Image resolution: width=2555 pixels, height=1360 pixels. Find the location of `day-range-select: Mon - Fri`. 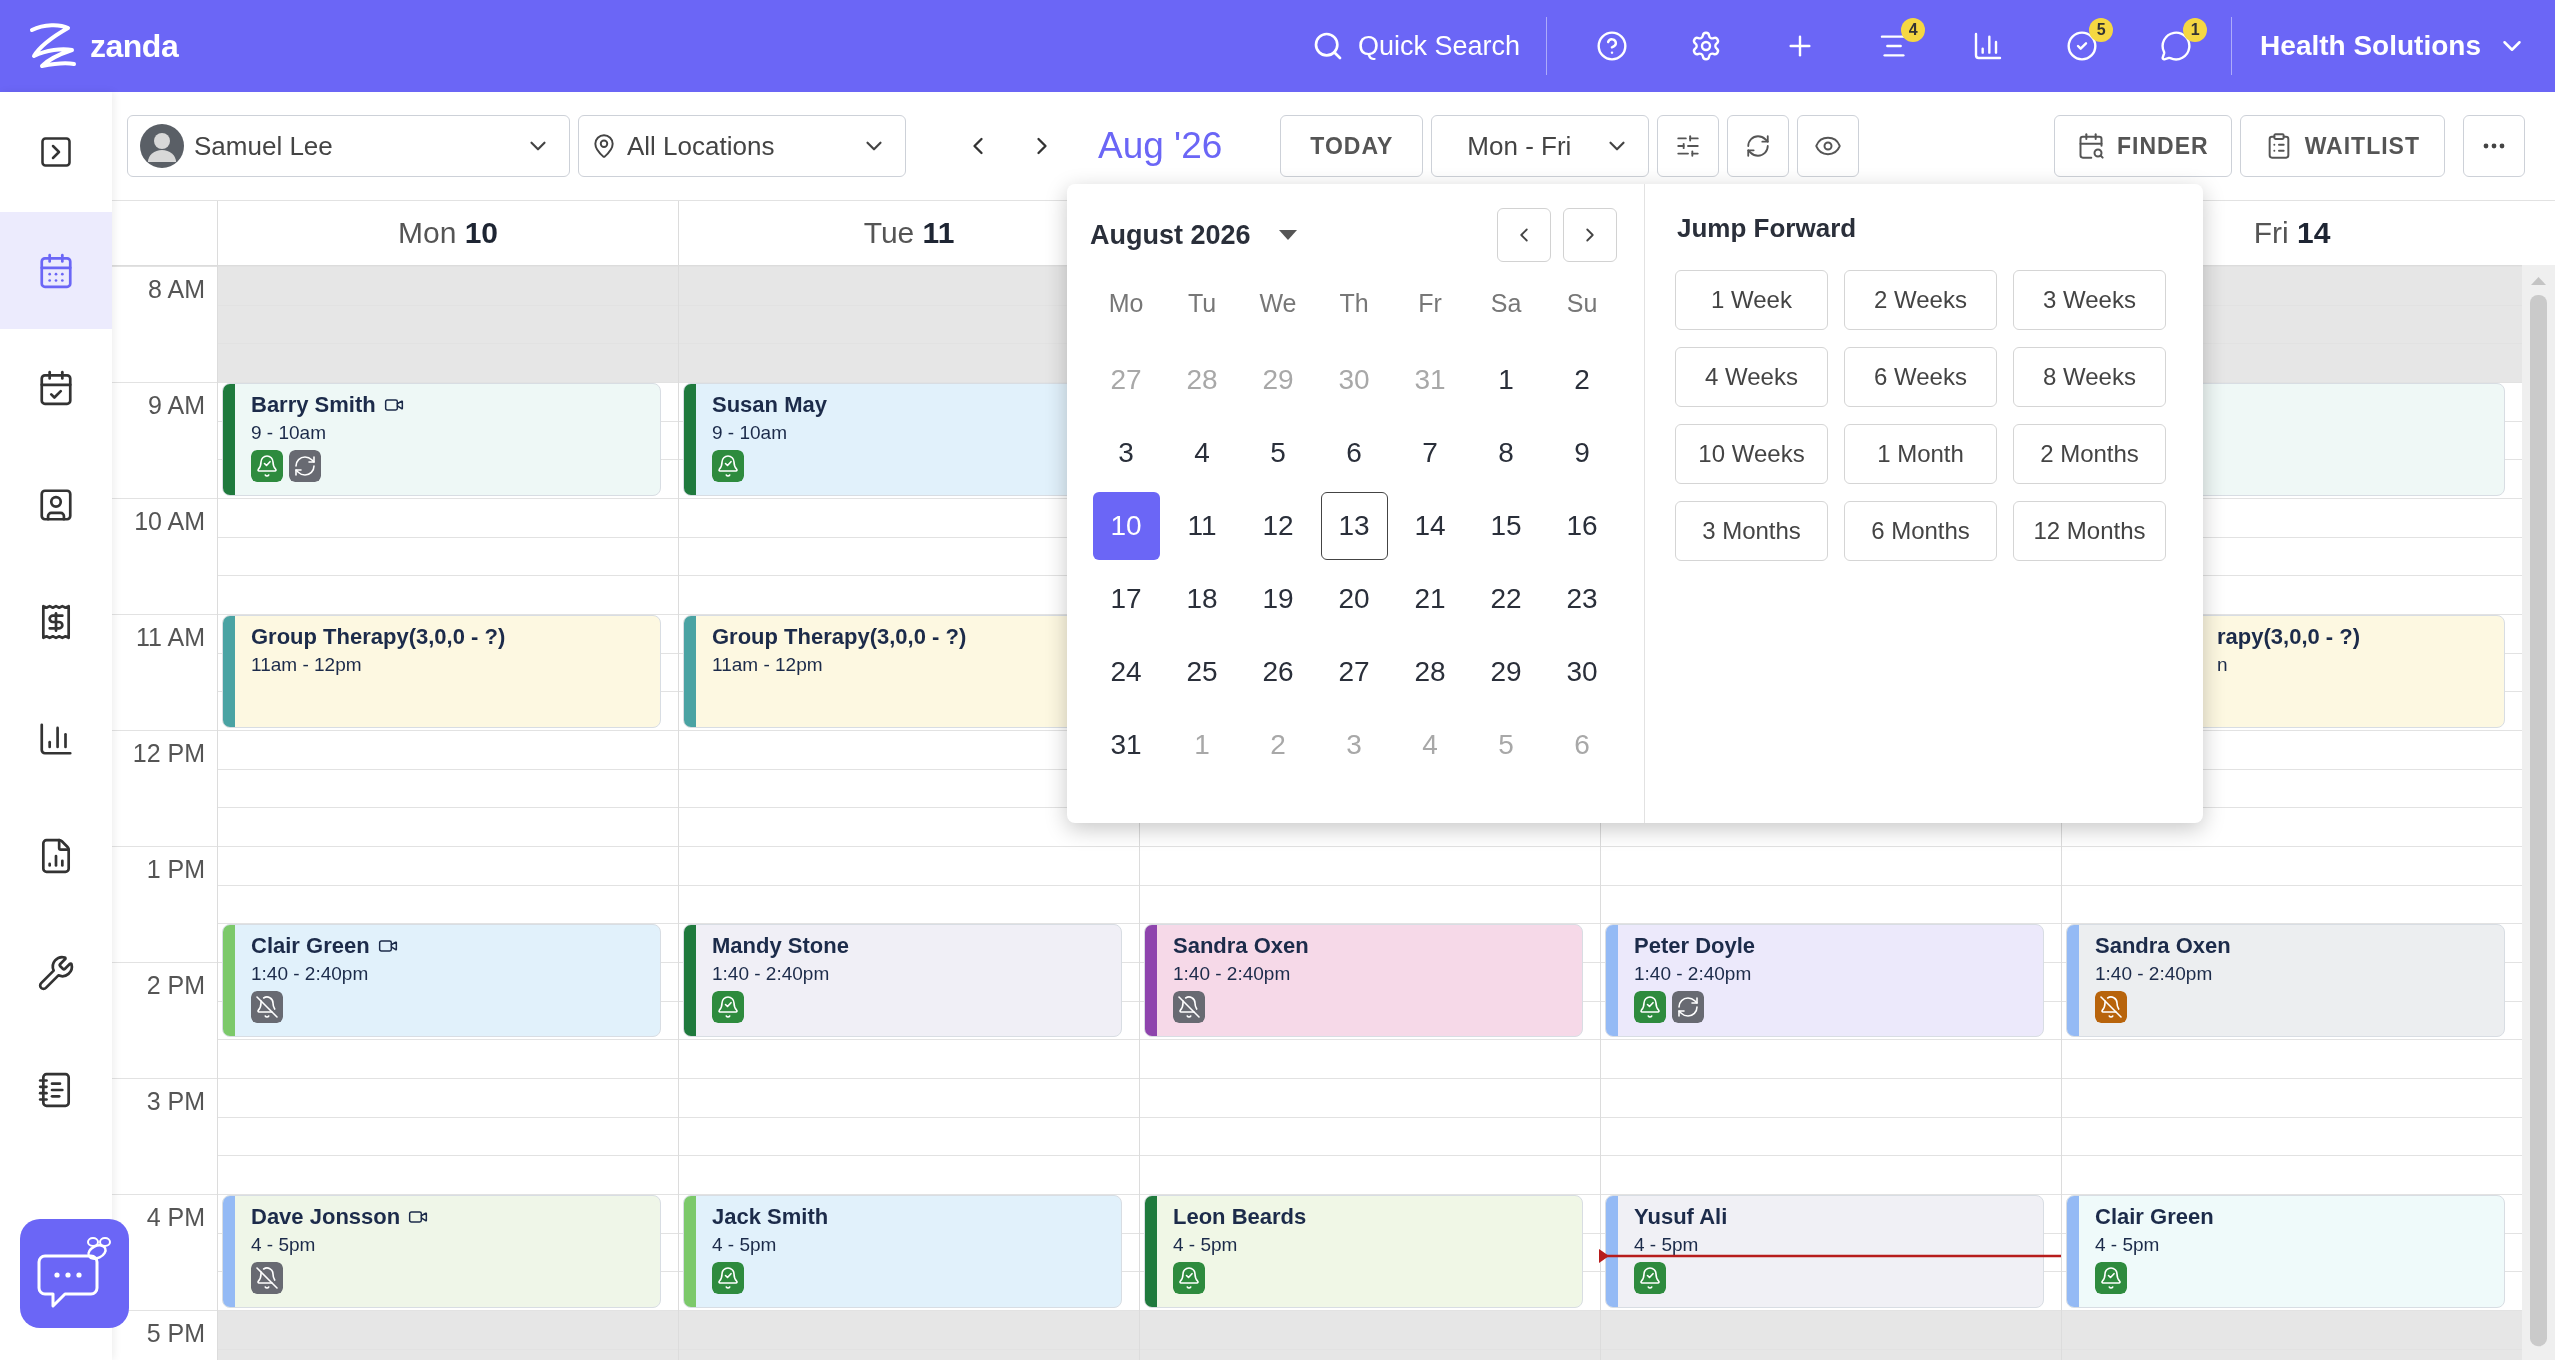

day-range-select: Mon - Fri is located at coordinates (1540, 146).